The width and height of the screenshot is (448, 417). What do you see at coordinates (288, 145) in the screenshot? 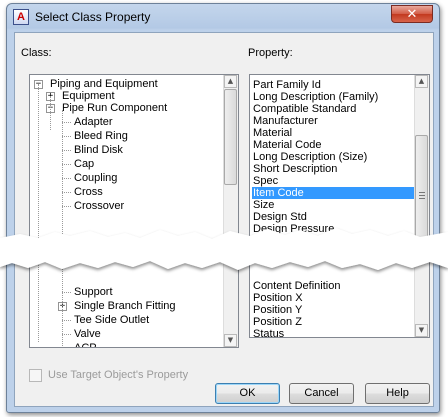
I see `property-item: Material Code` at bounding box center [288, 145].